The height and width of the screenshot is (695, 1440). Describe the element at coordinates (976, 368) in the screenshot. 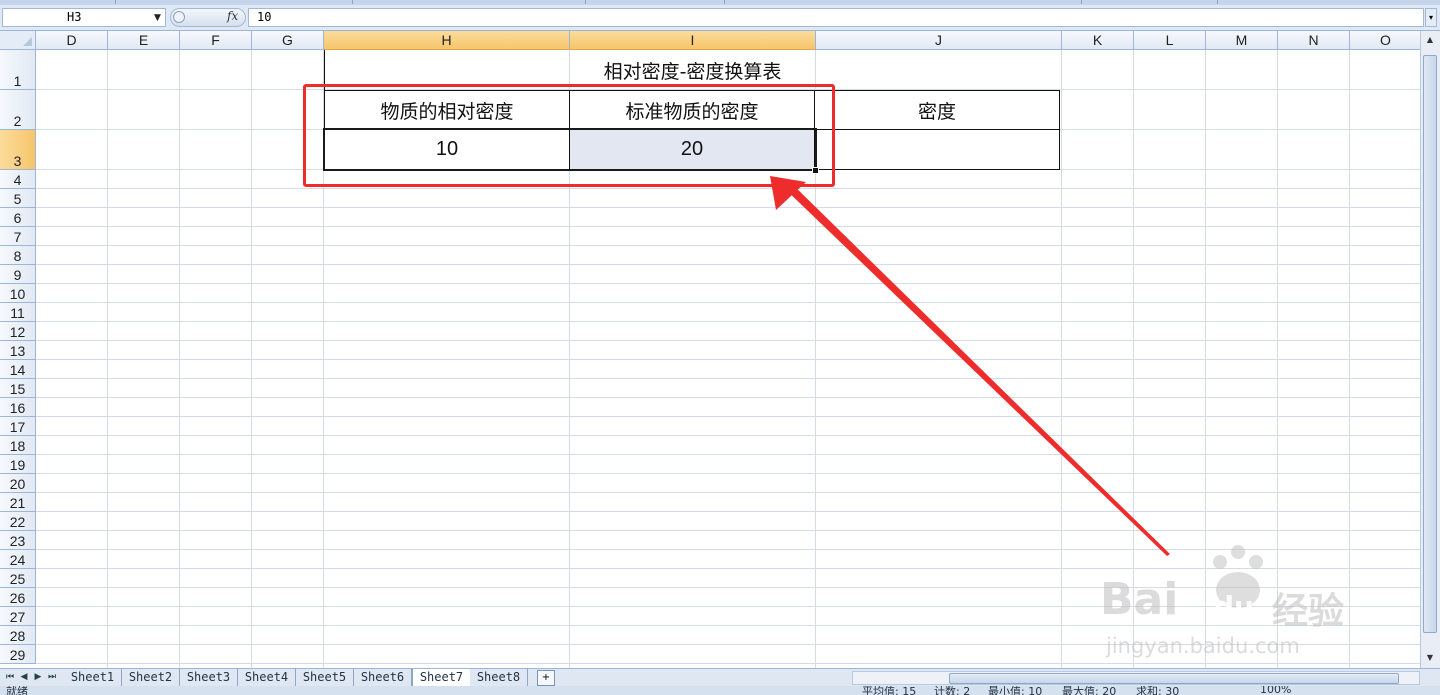

I see `arrow-shaft` at that location.